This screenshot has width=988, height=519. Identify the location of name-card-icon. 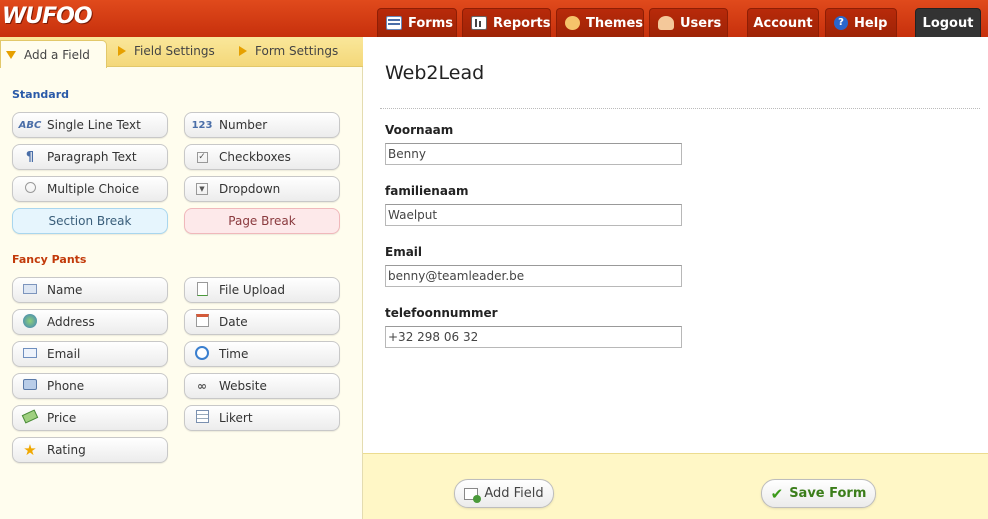
(30, 290).